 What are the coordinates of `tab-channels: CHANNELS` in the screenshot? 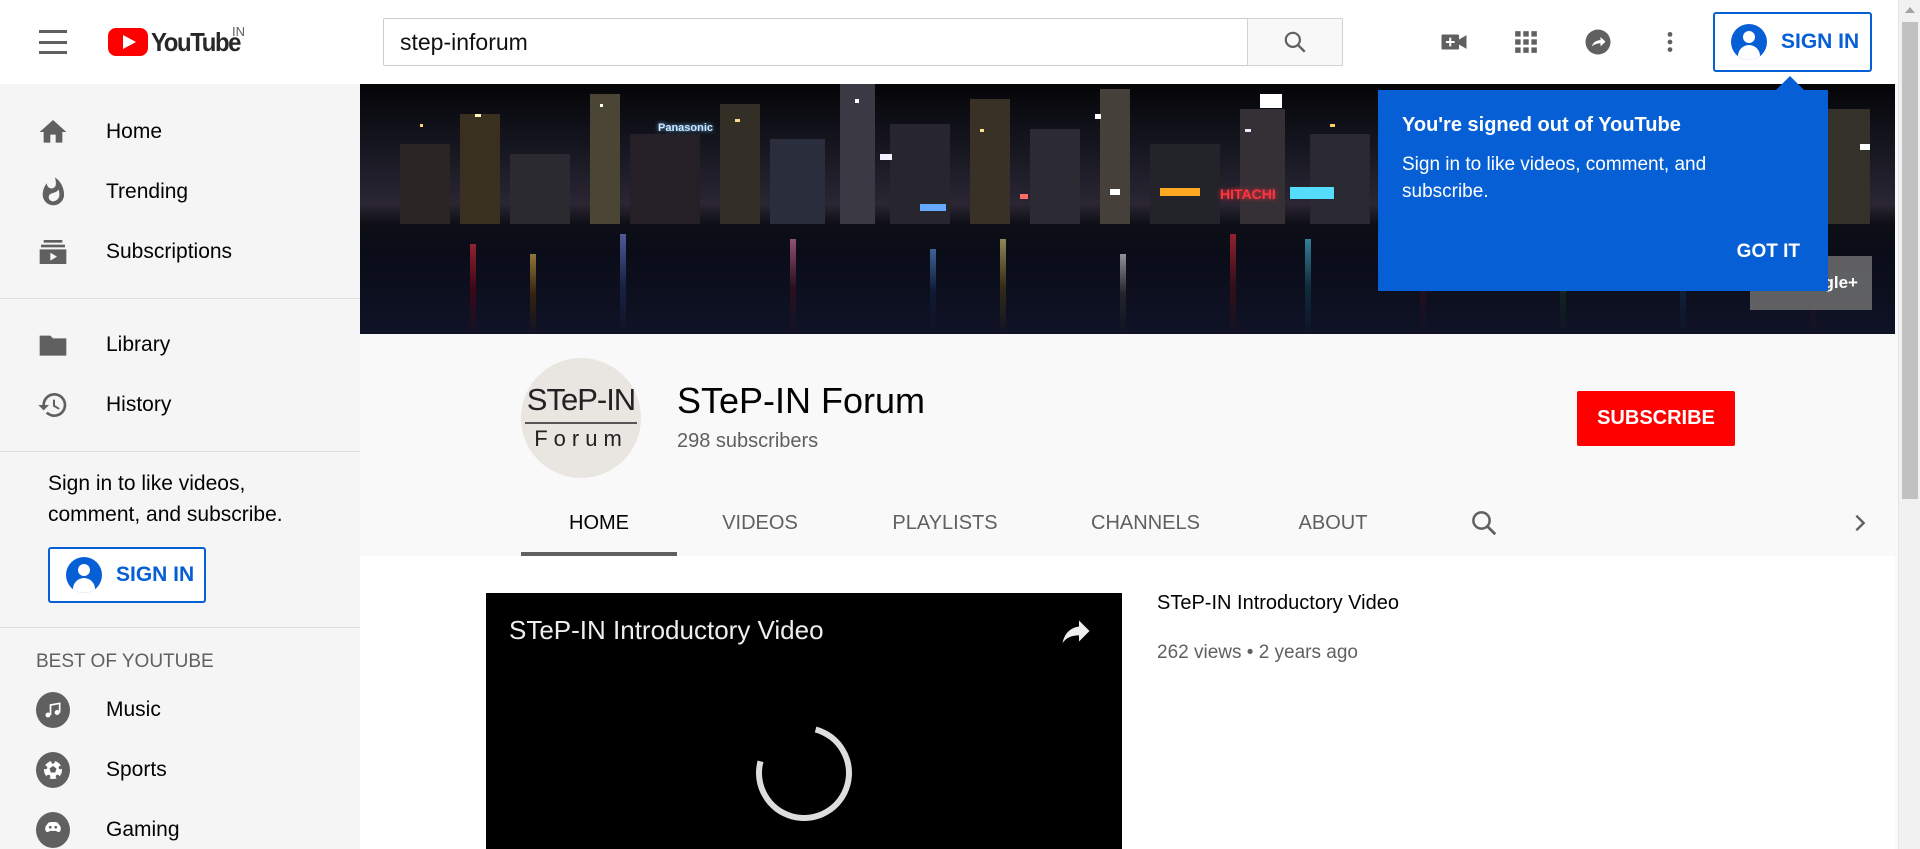 It's located at (1145, 523).